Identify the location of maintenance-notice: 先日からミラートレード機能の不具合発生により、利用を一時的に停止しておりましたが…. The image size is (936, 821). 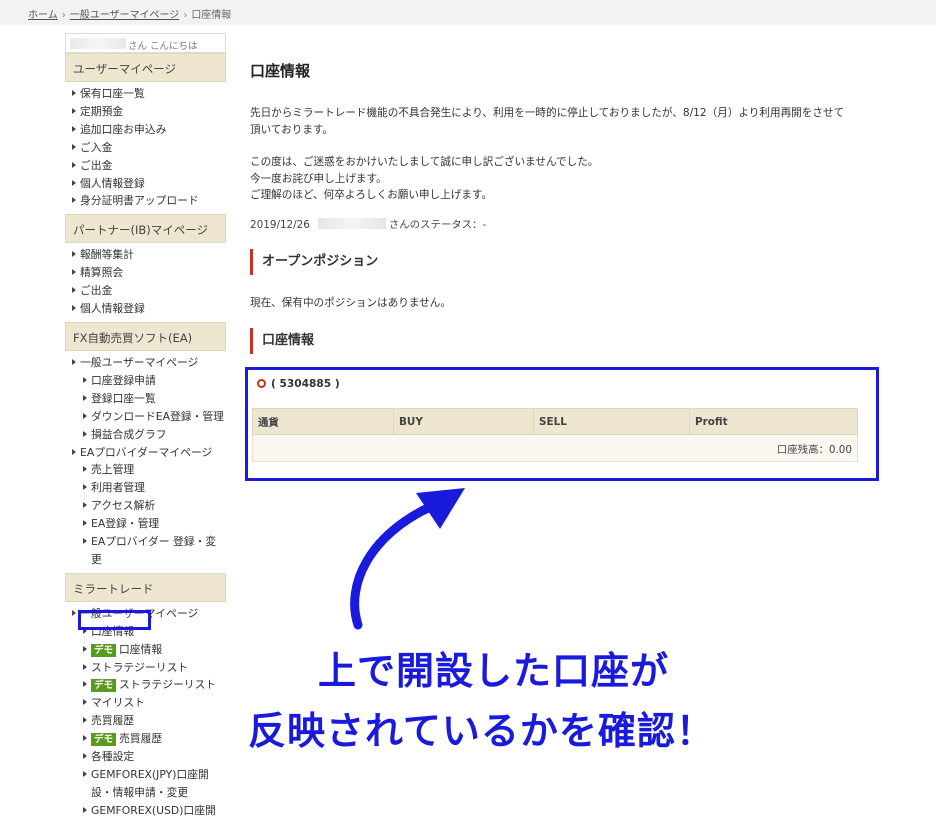
(560, 154).